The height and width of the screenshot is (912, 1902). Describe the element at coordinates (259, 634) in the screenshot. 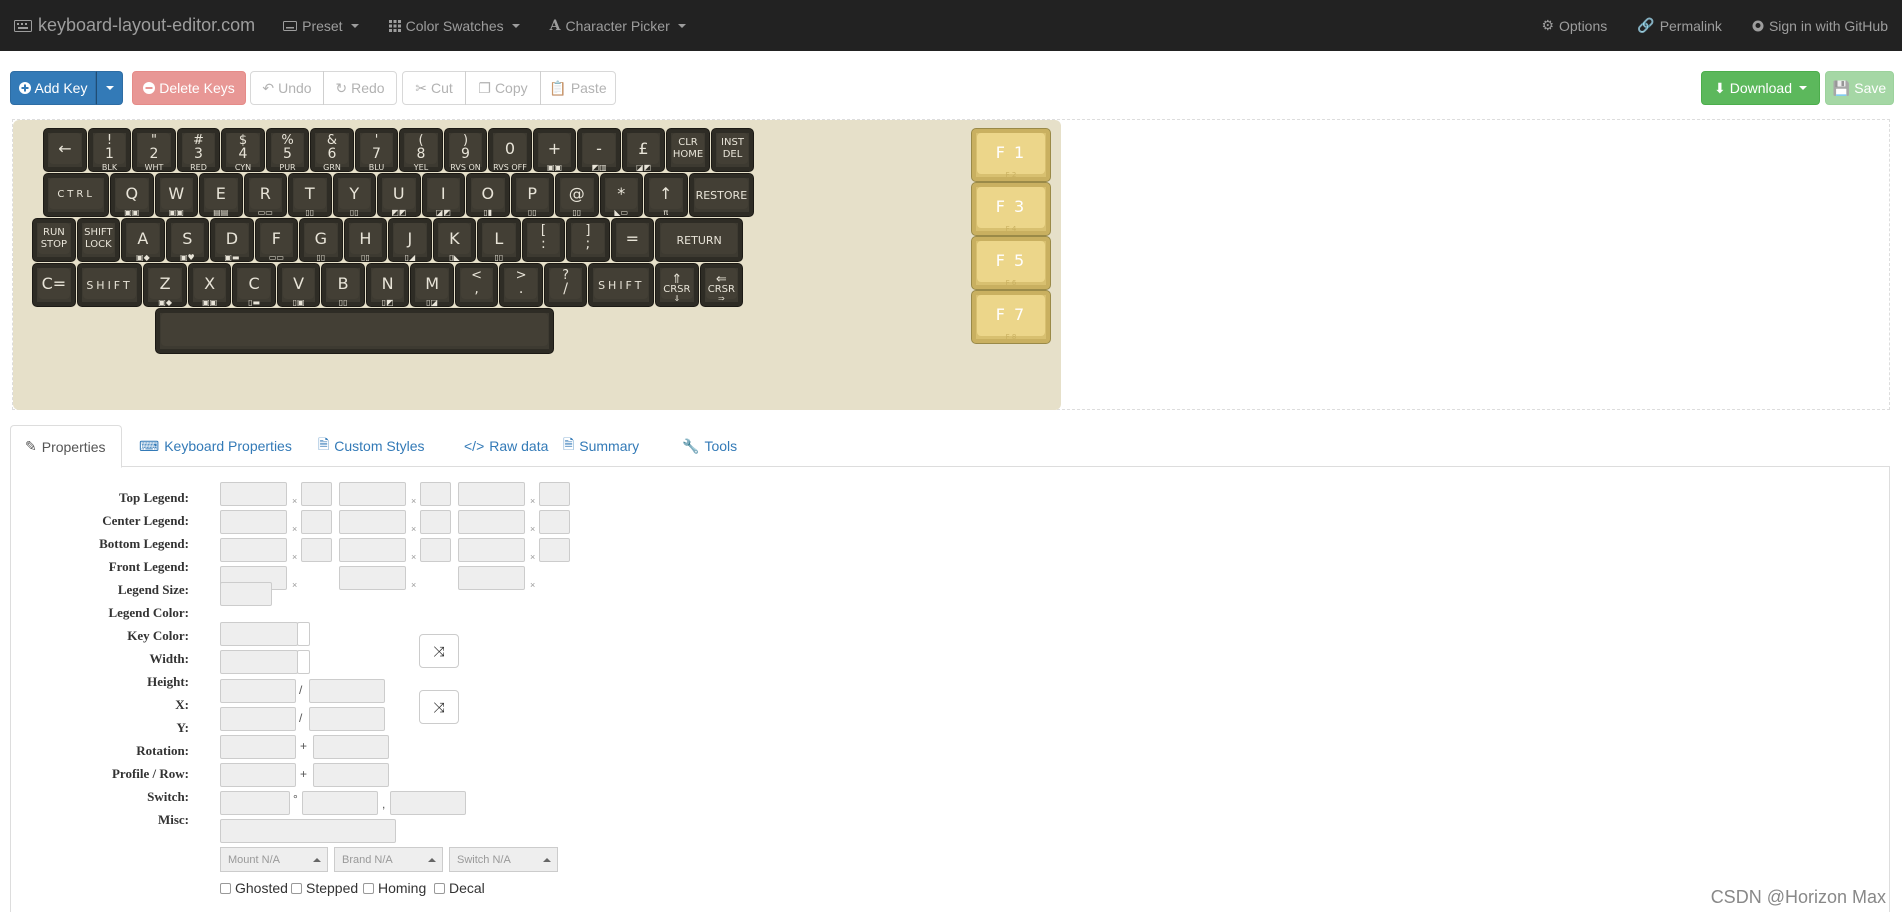

I see `legend-color-input` at that location.